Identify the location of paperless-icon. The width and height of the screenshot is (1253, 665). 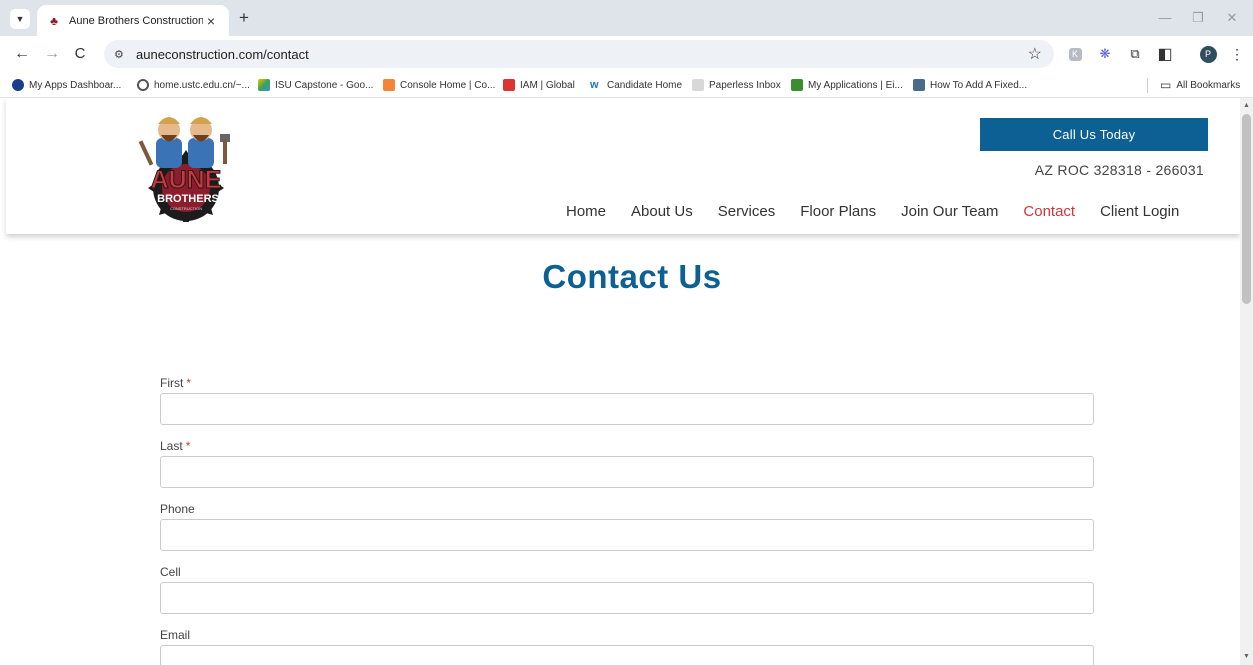
(698, 85).